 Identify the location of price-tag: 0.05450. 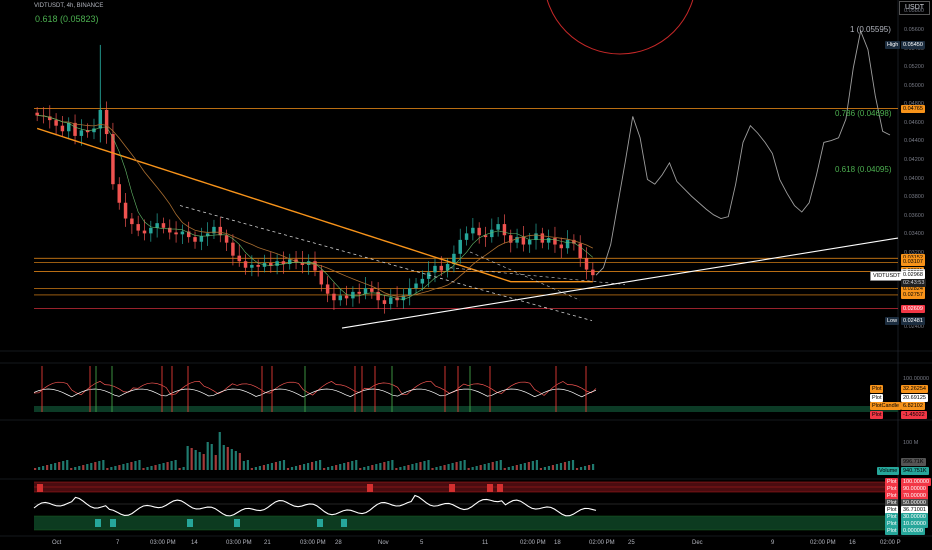
(913, 44).